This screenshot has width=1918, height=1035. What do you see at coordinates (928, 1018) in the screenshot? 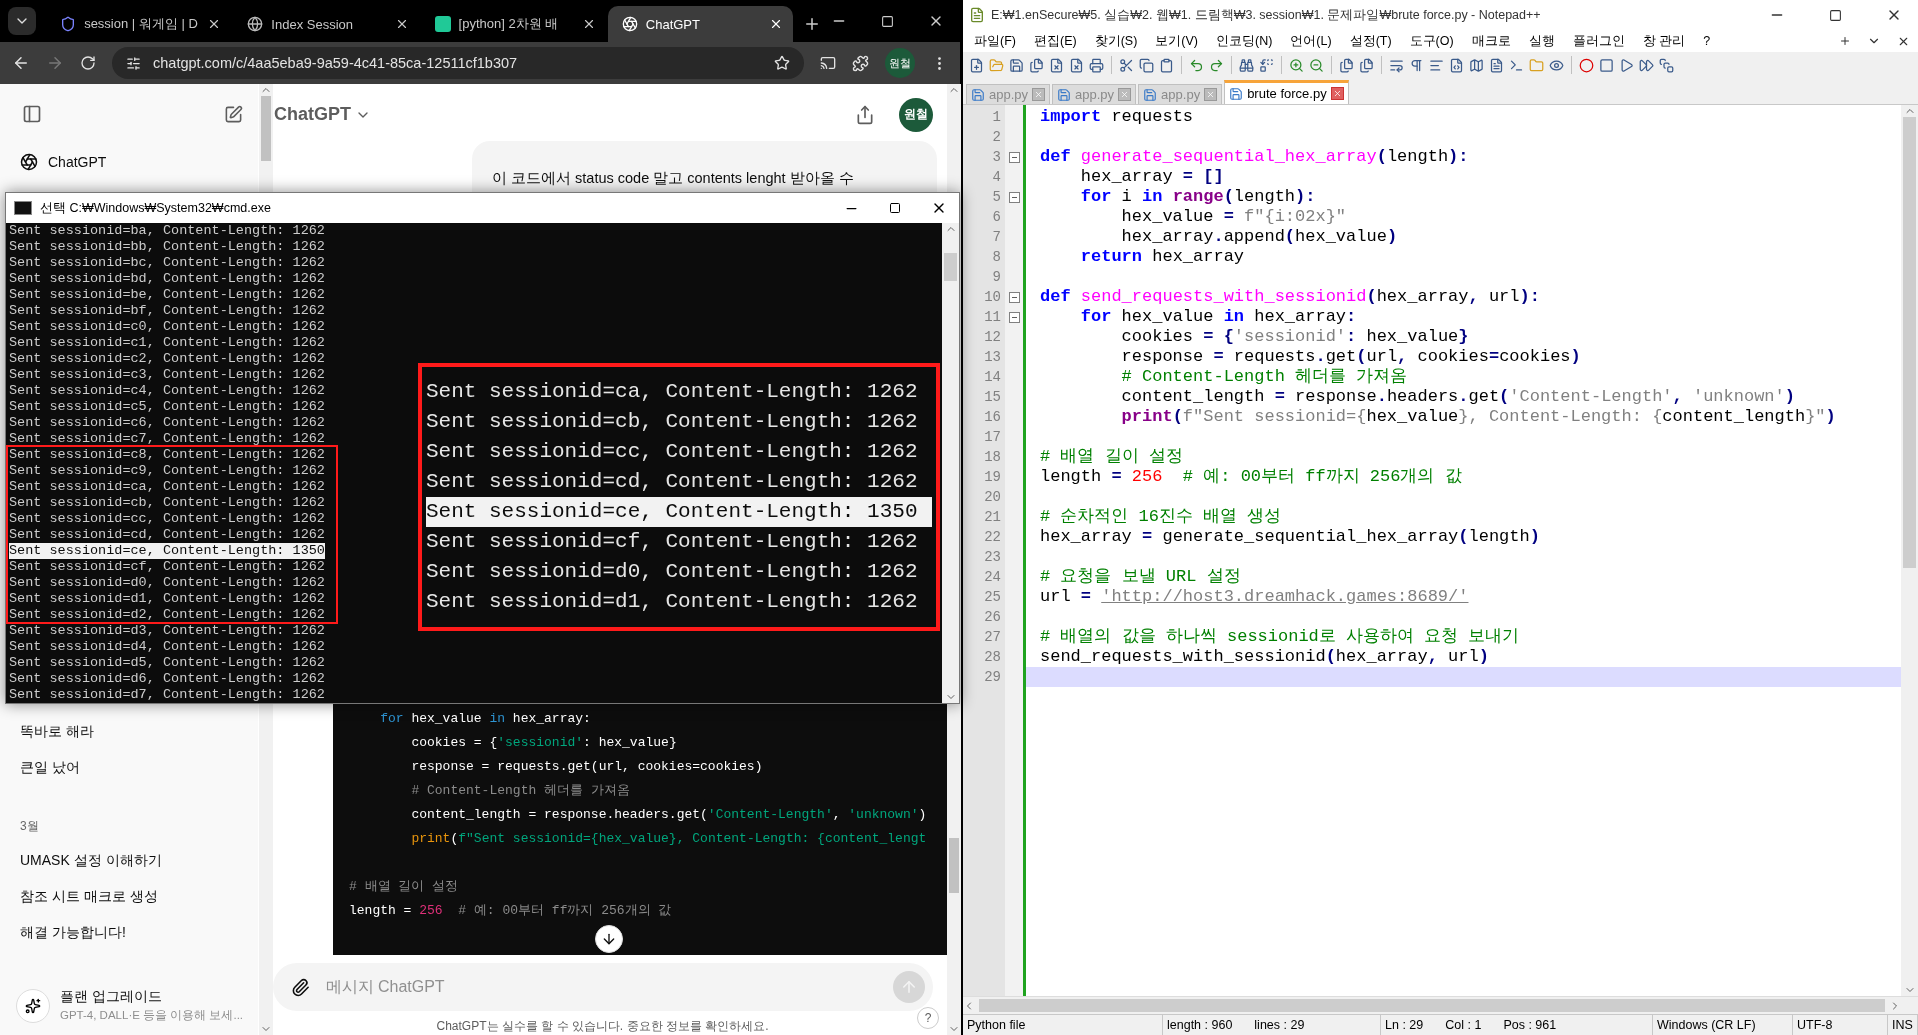
I see `help-button: ?` at bounding box center [928, 1018].